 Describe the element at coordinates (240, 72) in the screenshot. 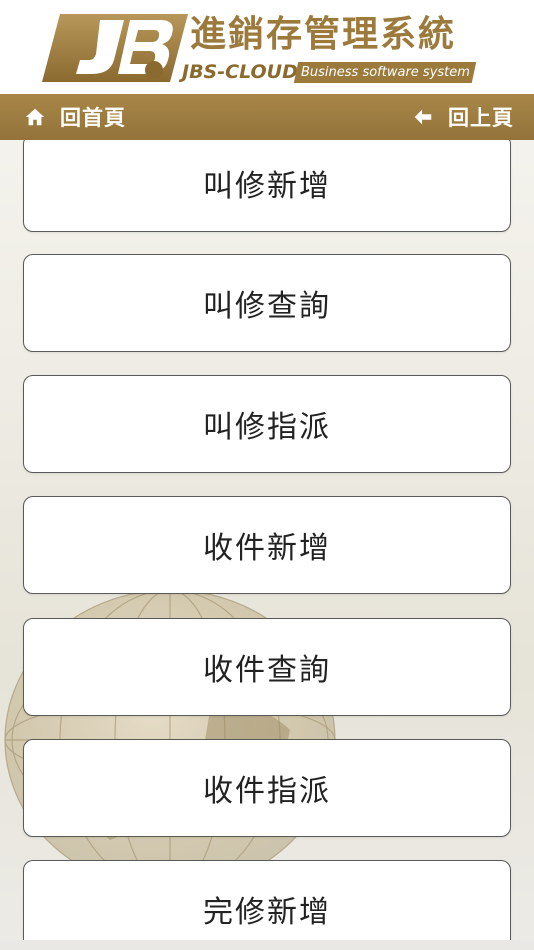

I see `brand-cloud-text: JBS-CLOUD` at that location.